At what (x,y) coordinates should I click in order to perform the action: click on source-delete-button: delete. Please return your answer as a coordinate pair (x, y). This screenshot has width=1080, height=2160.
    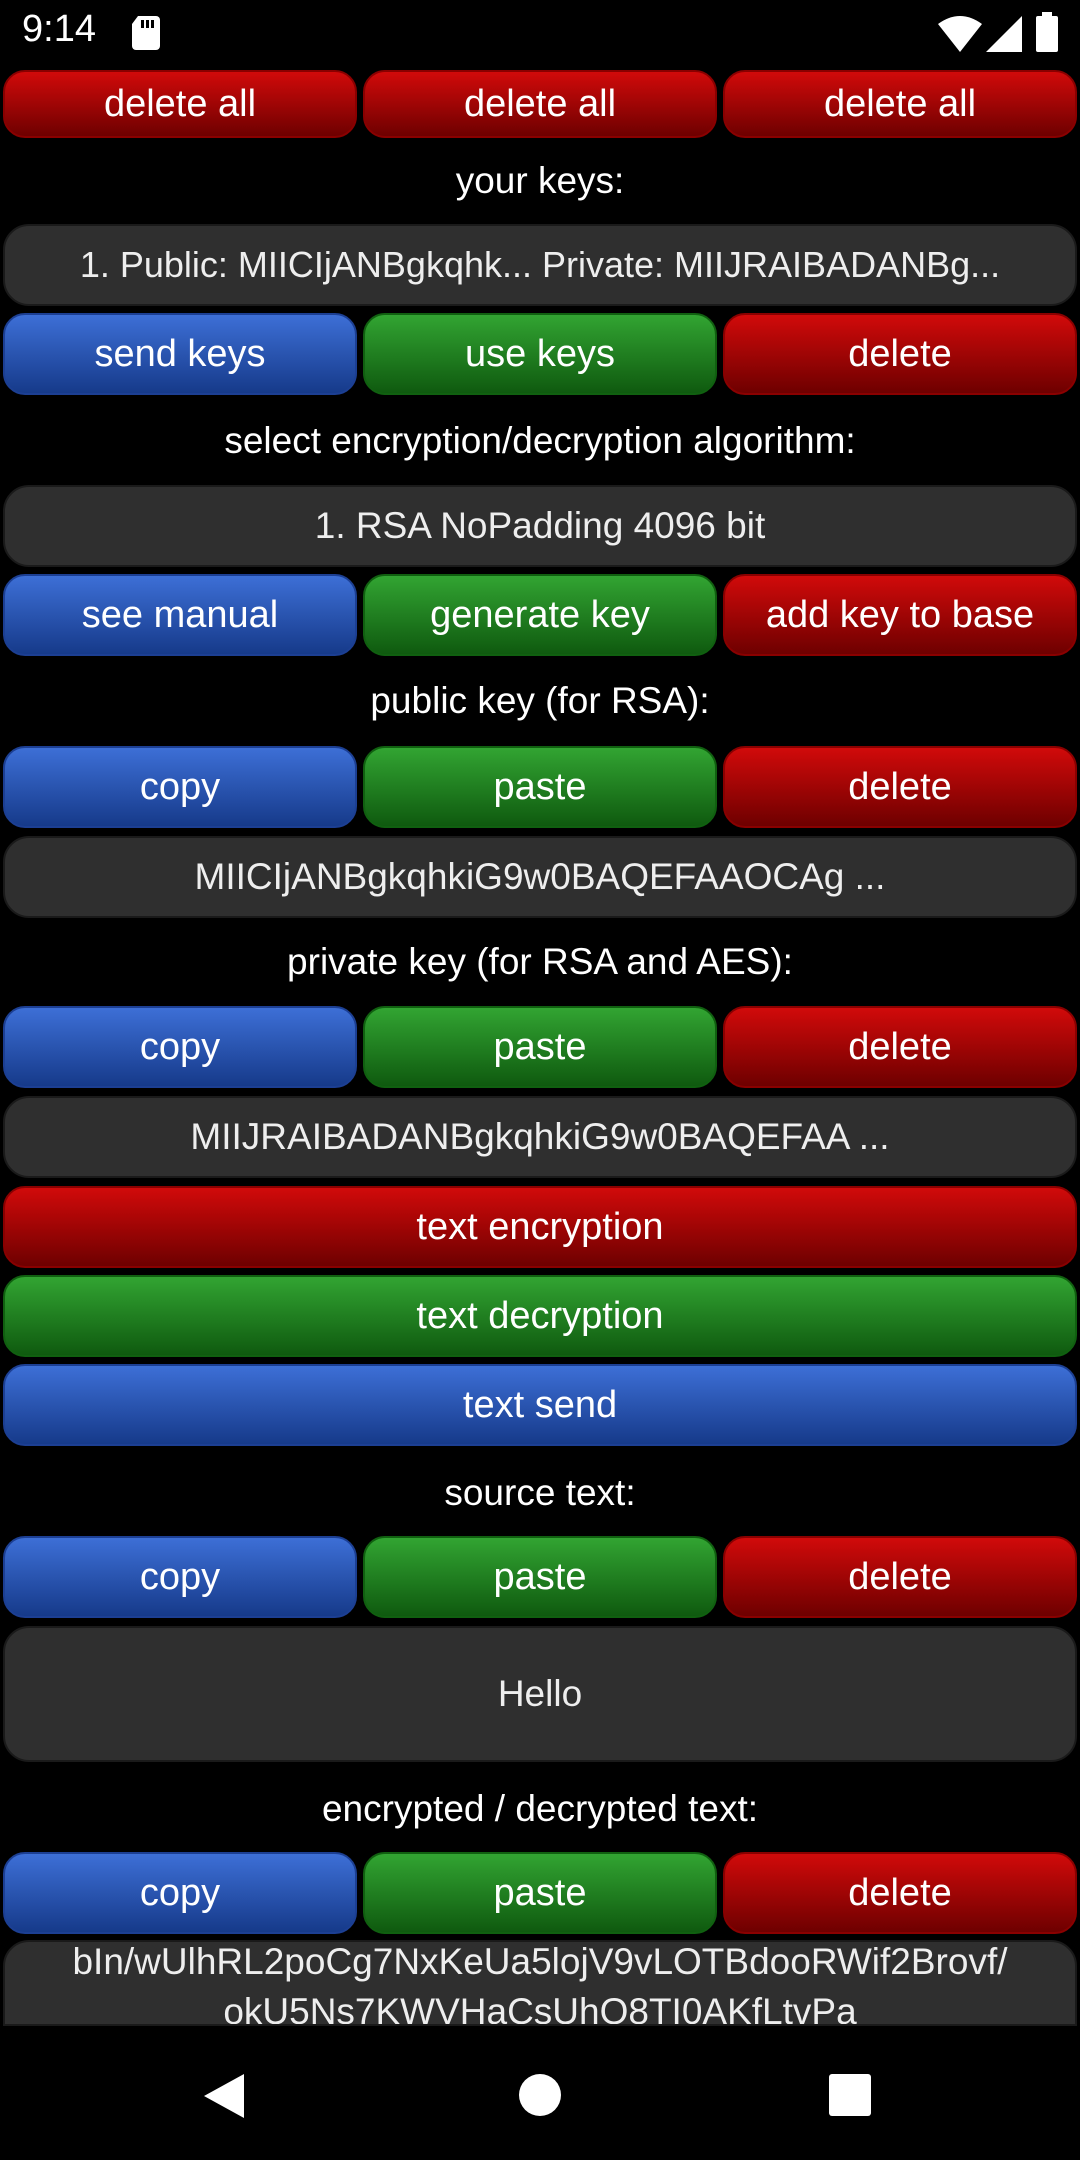
    Looking at the image, I should click on (900, 1577).